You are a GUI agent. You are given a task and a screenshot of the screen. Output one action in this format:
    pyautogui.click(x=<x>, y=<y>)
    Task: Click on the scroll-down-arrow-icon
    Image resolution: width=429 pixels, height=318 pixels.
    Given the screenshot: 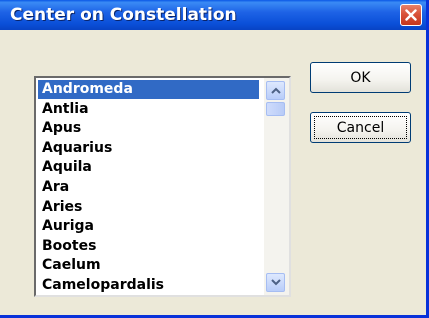 What is the action you would take?
    pyautogui.click(x=275, y=282)
    